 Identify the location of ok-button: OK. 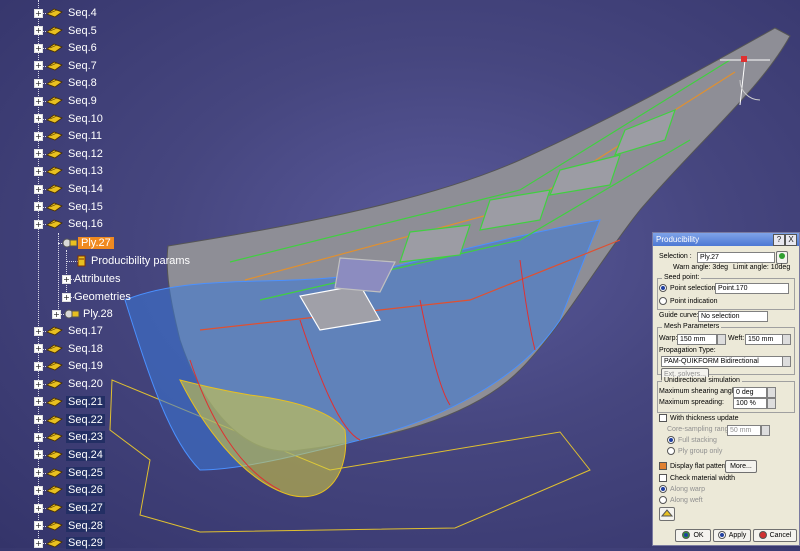
(693, 535).